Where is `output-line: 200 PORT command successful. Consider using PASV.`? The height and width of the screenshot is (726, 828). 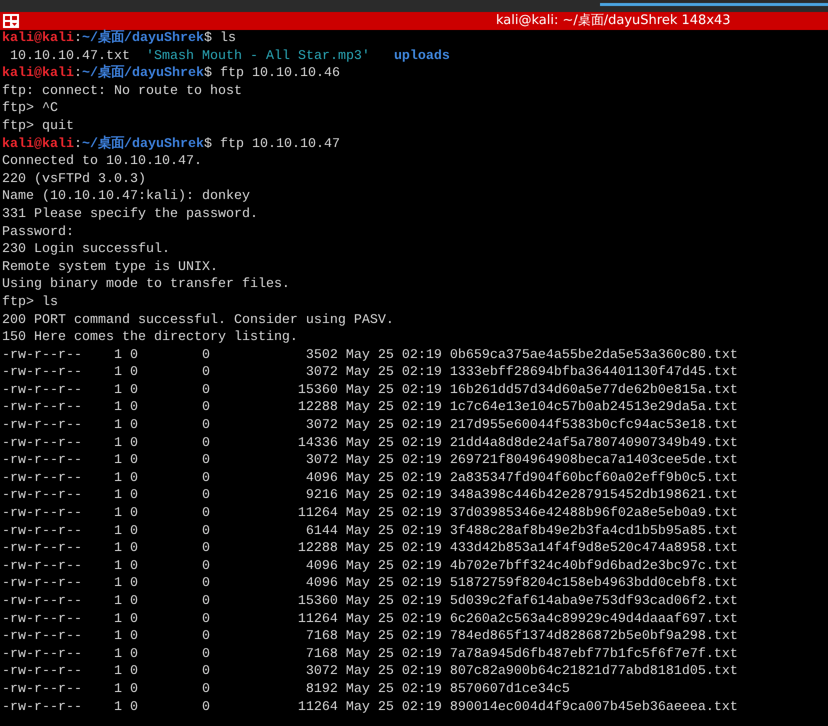
output-line: 200 PORT command successful. Consider using PASV. is located at coordinates (198, 321).